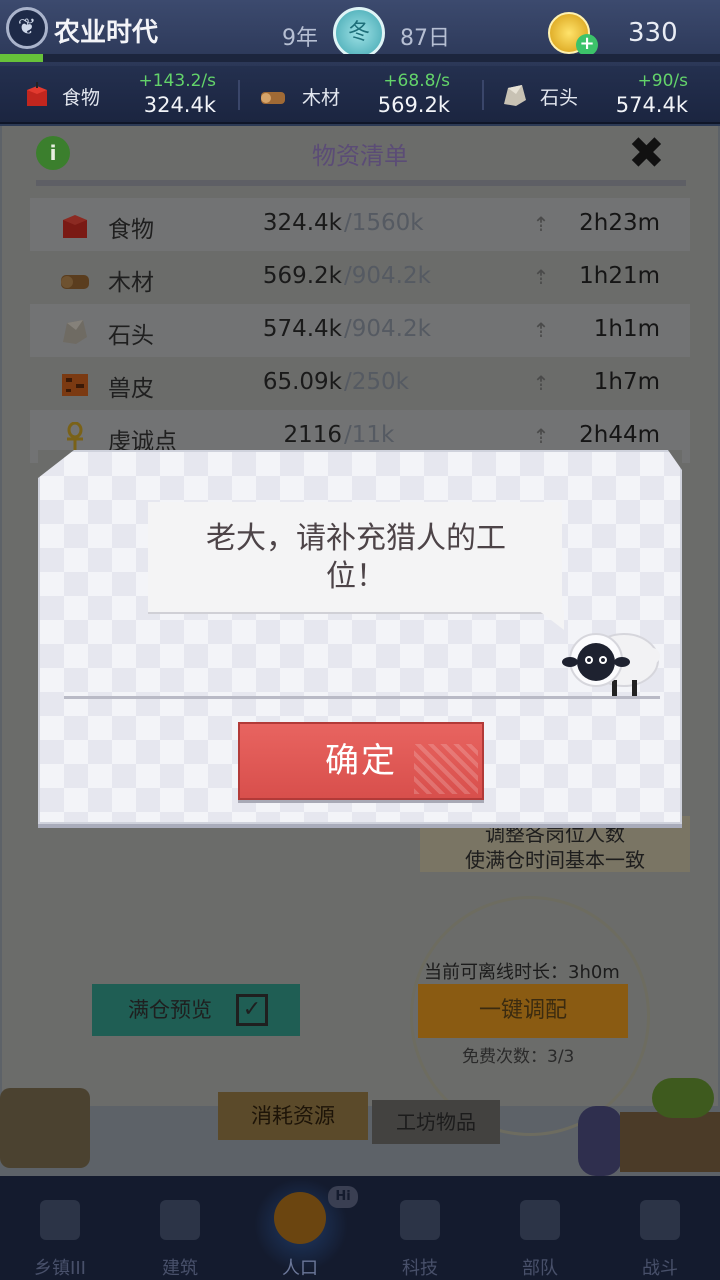 This screenshot has width=720, height=1280. I want to click on confirm-button: 确定, so click(361, 761).